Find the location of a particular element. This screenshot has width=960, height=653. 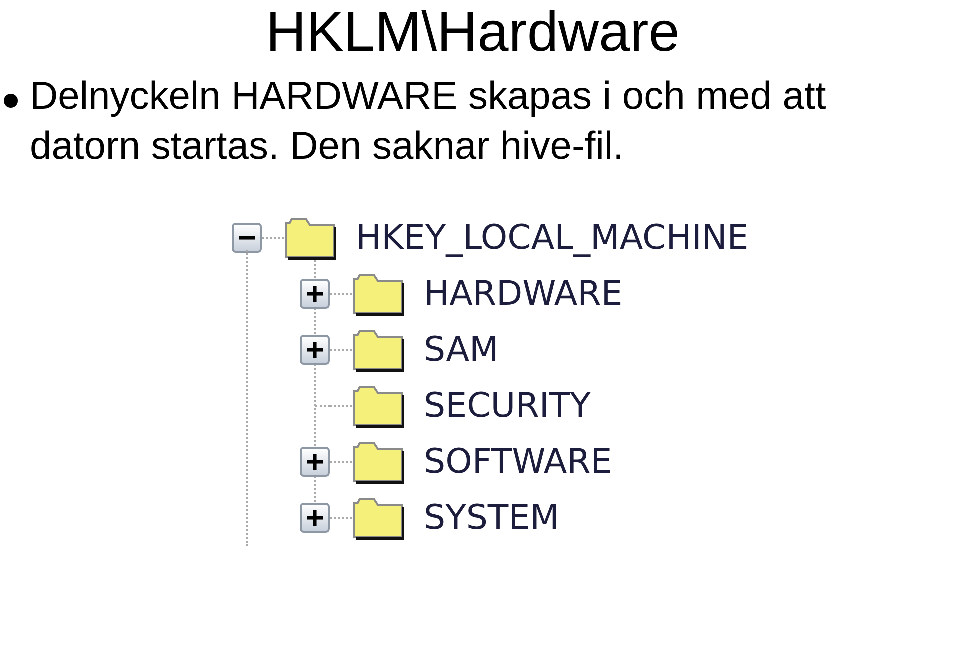

collapse-button is located at coordinates (247, 238).